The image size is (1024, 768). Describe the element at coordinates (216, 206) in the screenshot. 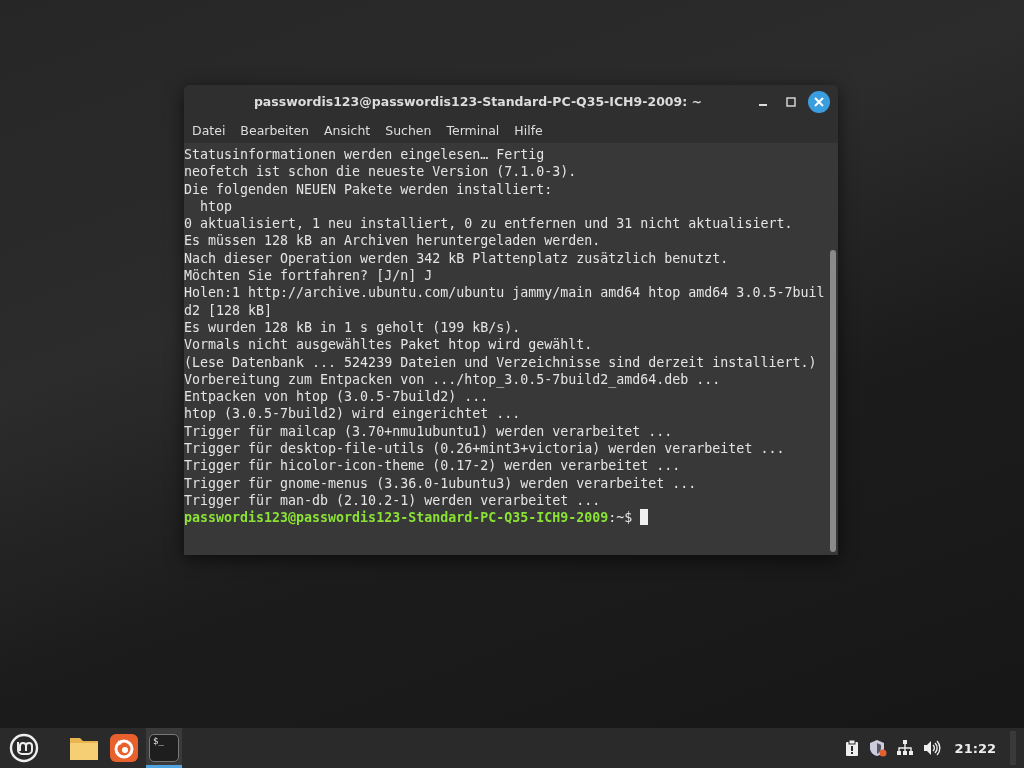

I see `output-line: htop` at that location.